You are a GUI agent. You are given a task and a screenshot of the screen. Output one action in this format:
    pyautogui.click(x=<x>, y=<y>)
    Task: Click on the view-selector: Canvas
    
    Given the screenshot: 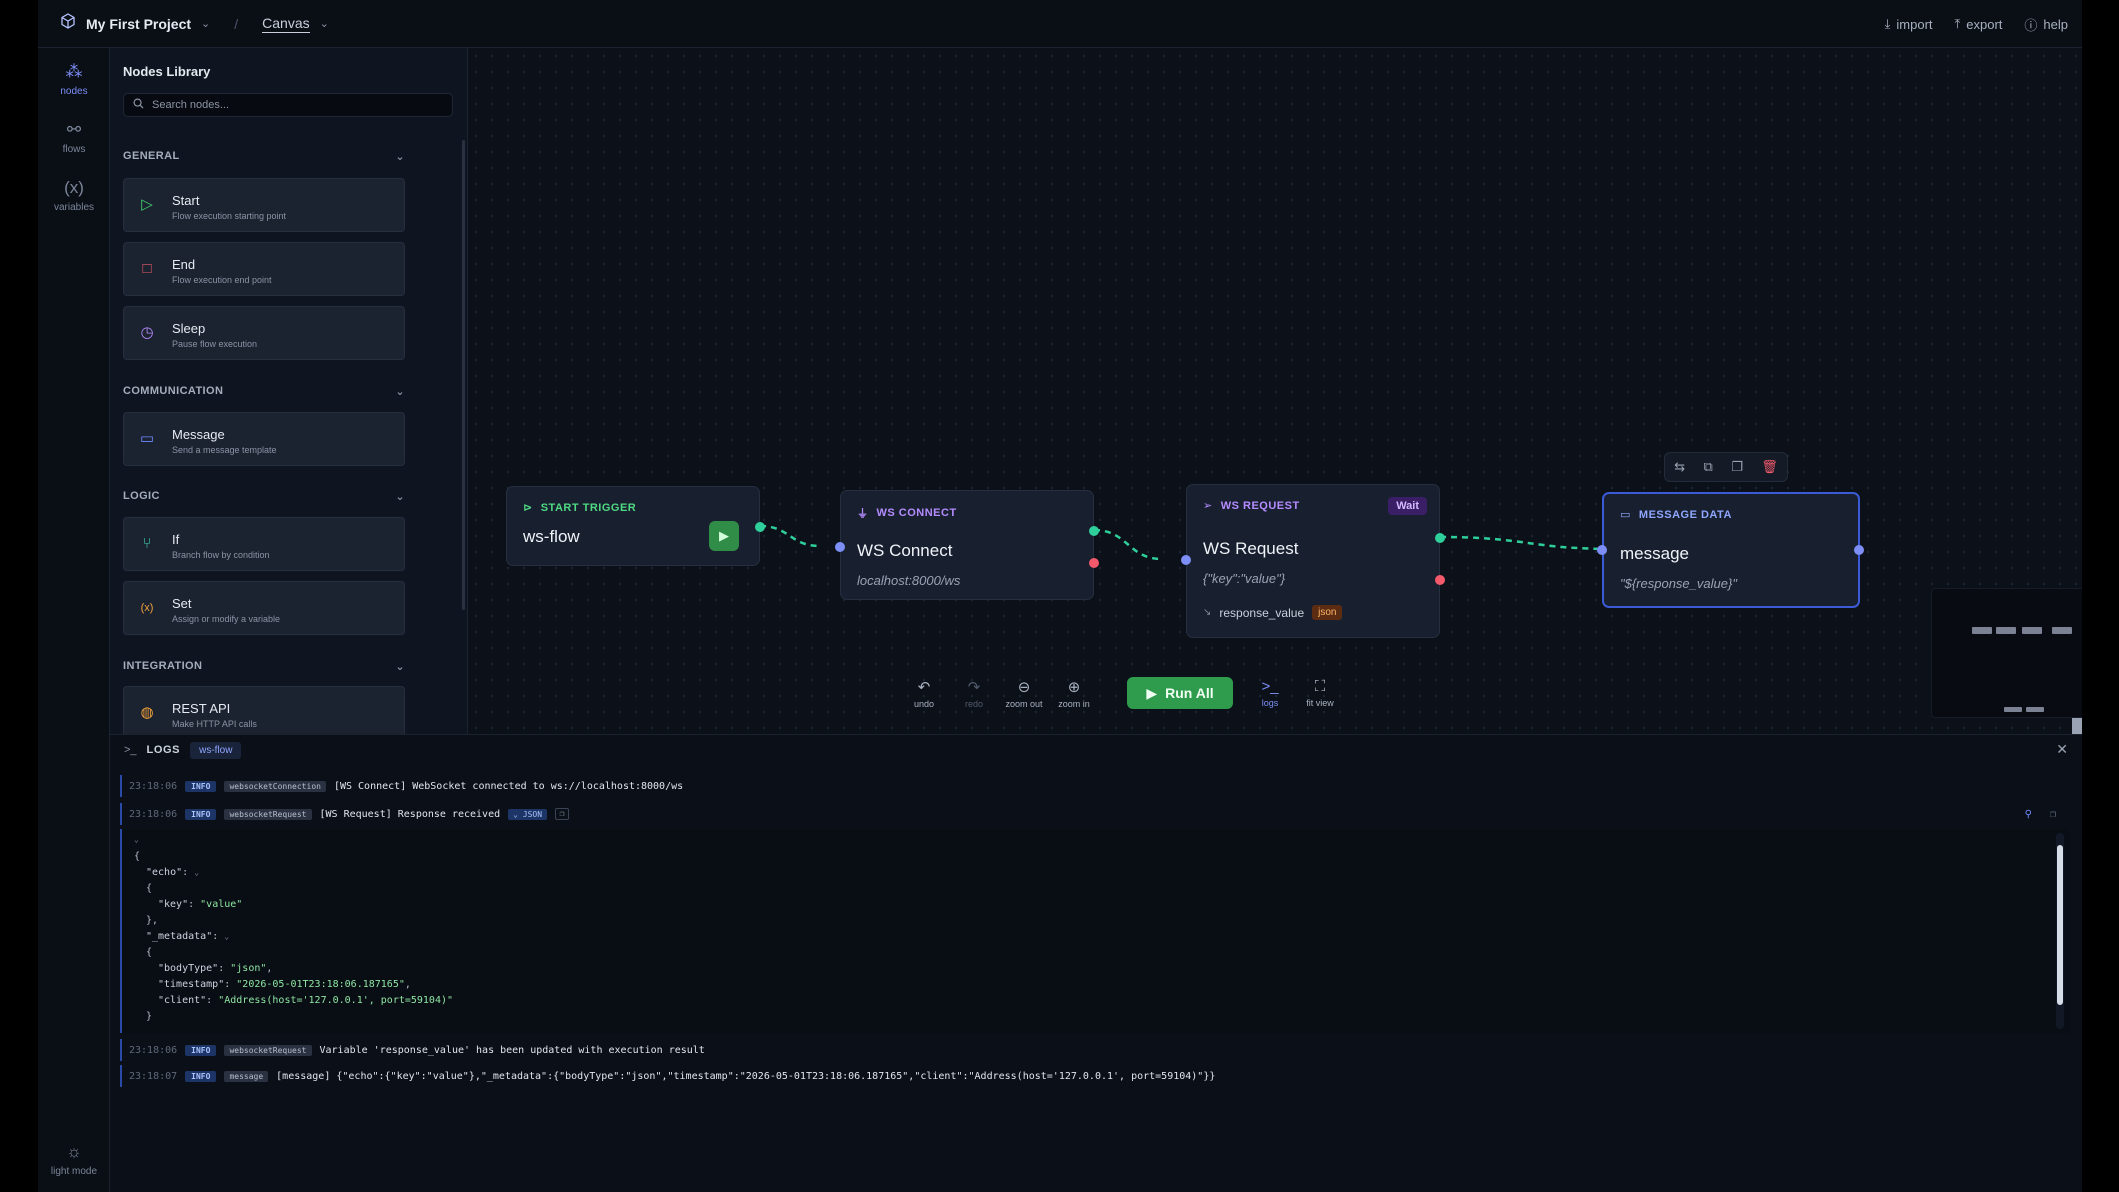 What is the action you would take?
    pyautogui.click(x=286, y=24)
    